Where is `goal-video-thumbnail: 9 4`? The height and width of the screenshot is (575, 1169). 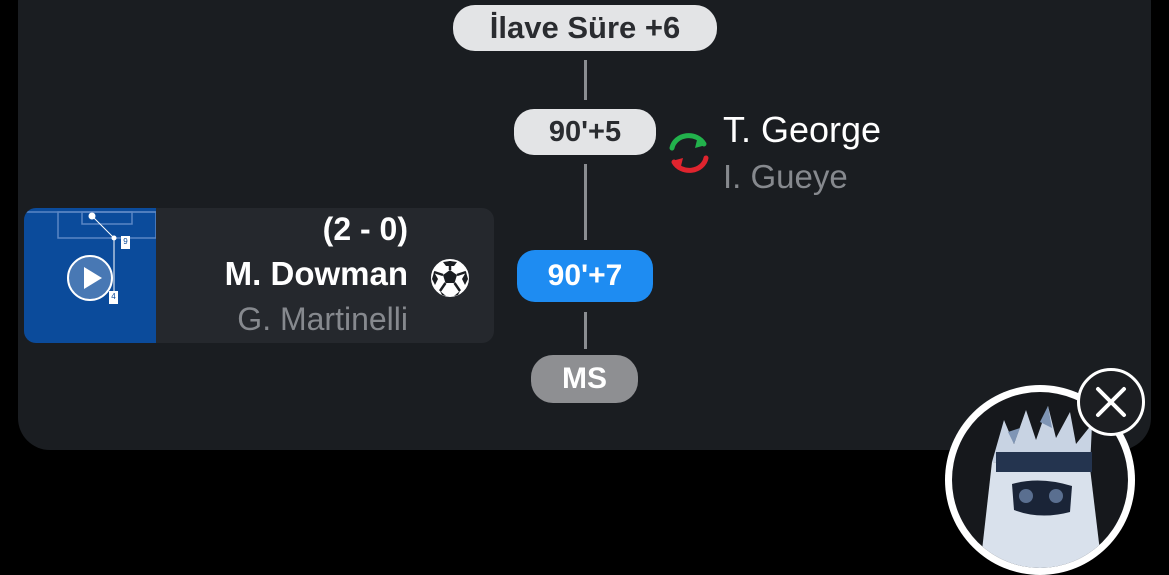 goal-video-thumbnail: 9 4 is located at coordinates (90, 275).